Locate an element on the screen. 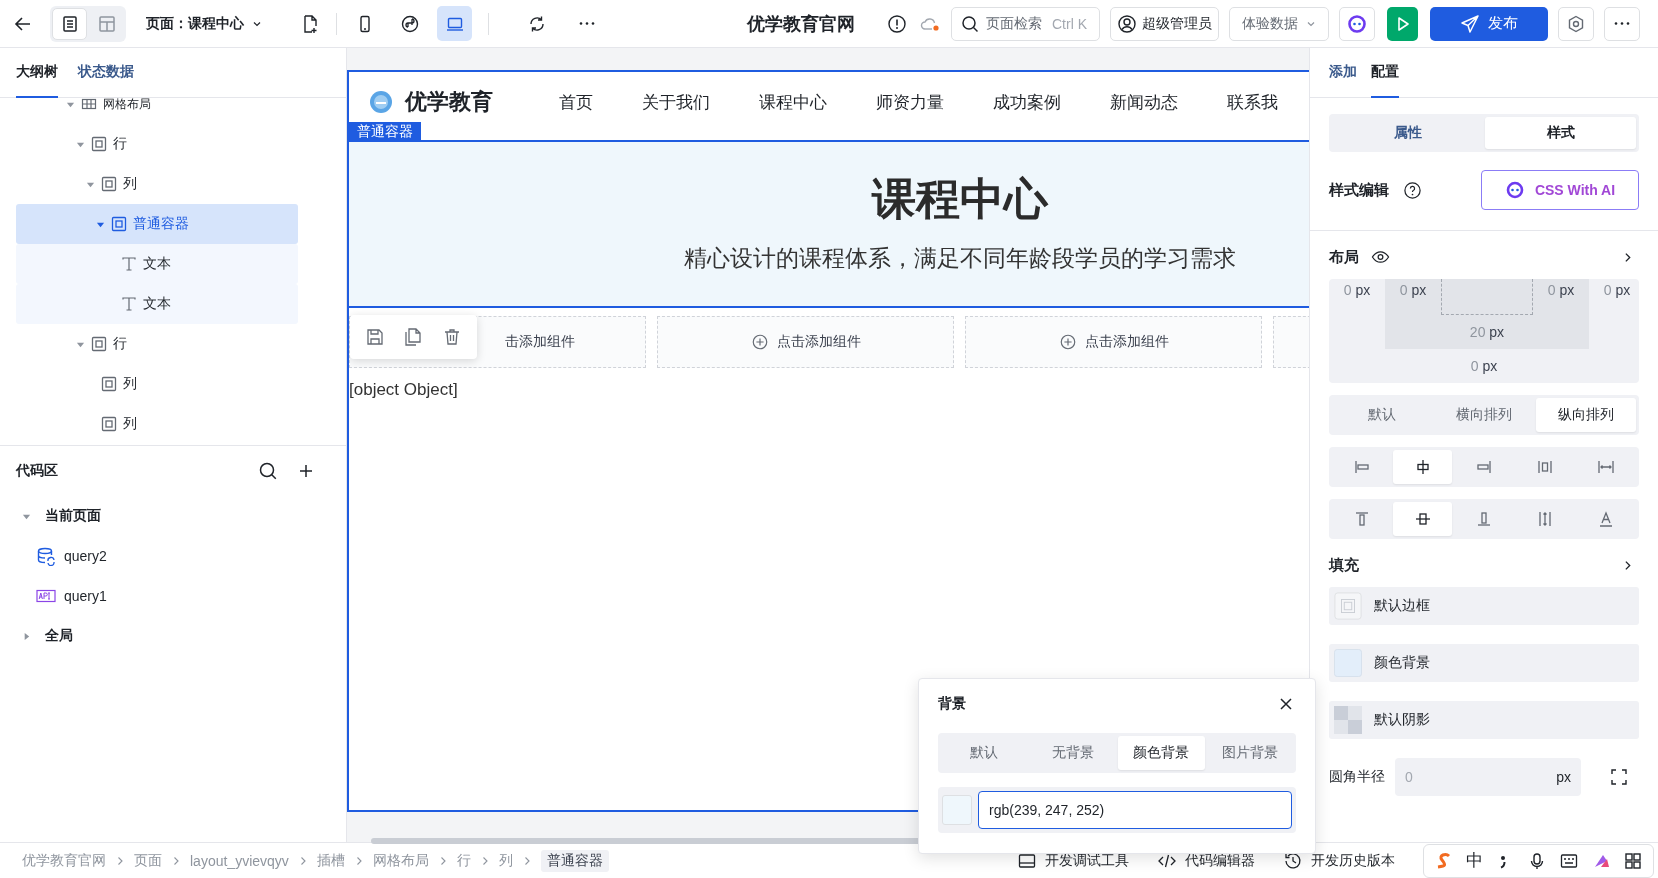 The width and height of the screenshot is (1658, 878). settings-icon is located at coordinates (1576, 23).